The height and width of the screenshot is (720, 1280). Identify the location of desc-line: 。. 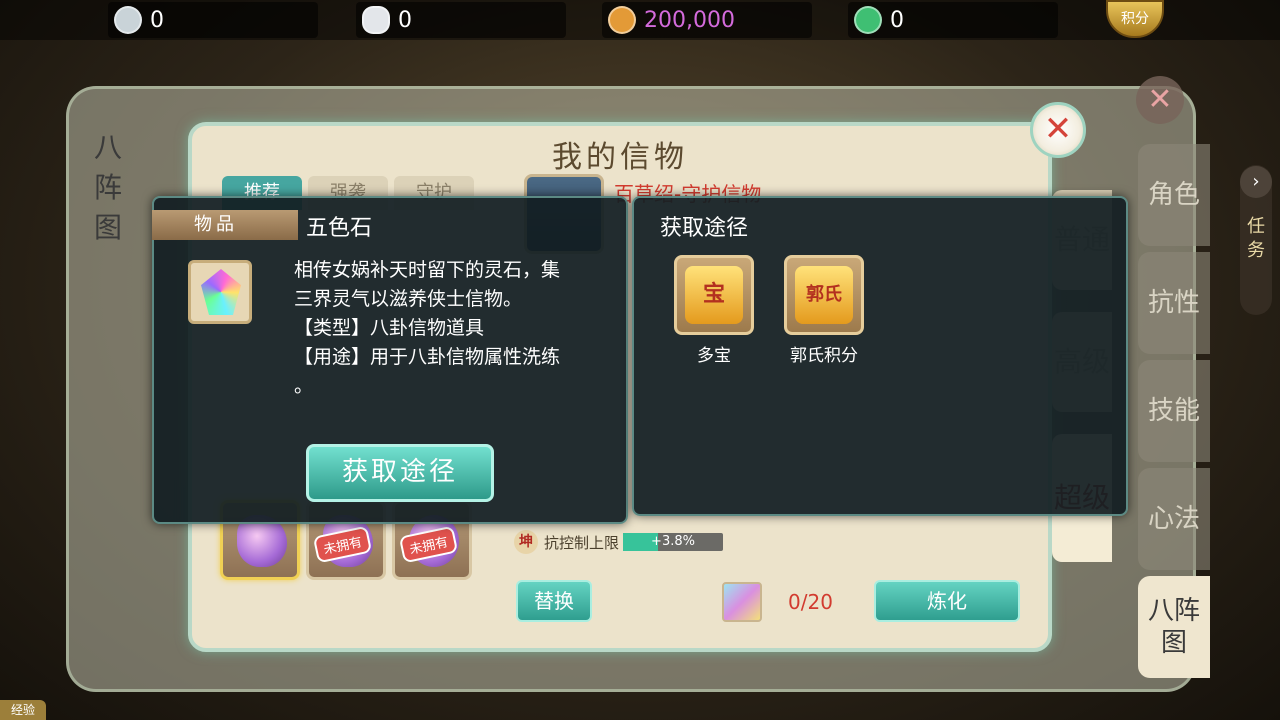
(304, 386).